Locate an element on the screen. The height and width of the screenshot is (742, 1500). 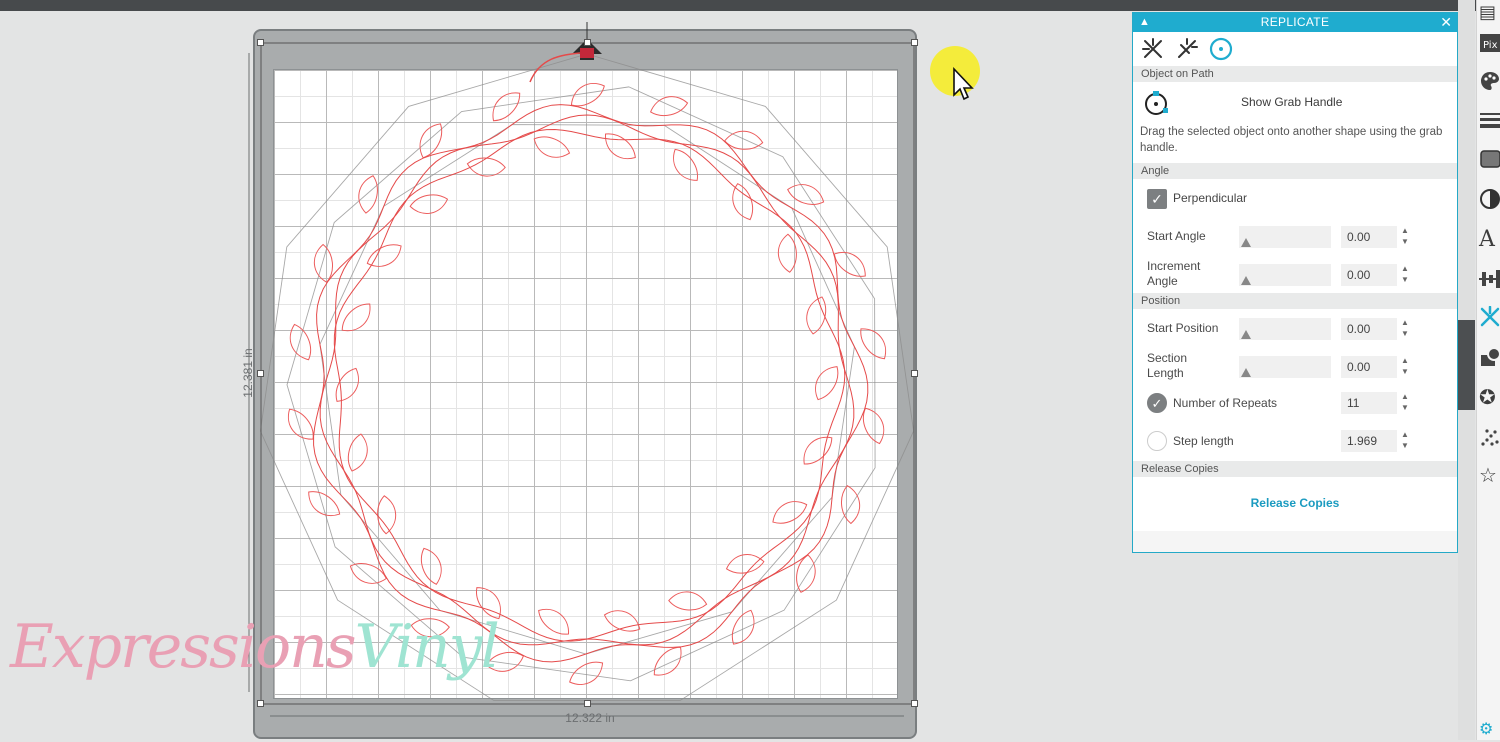
width-dimension-label: 12.322 in is located at coordinates (590, 718).